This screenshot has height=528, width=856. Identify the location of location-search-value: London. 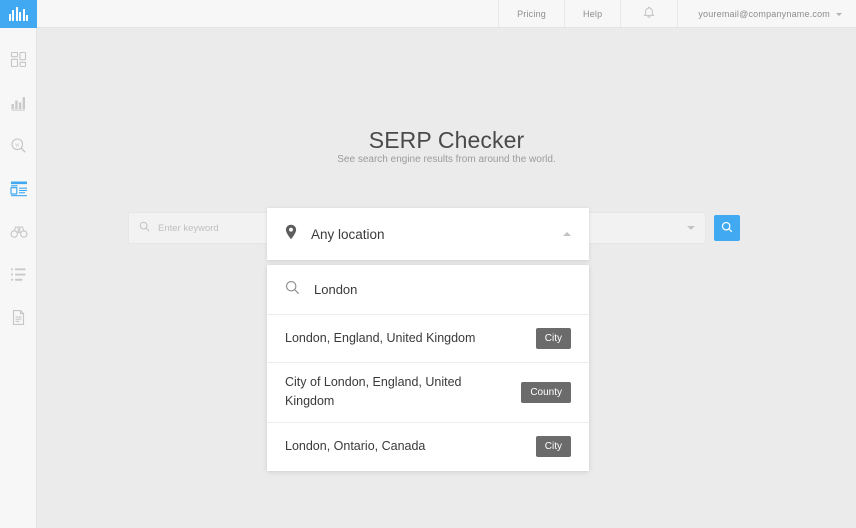
(336, 289).